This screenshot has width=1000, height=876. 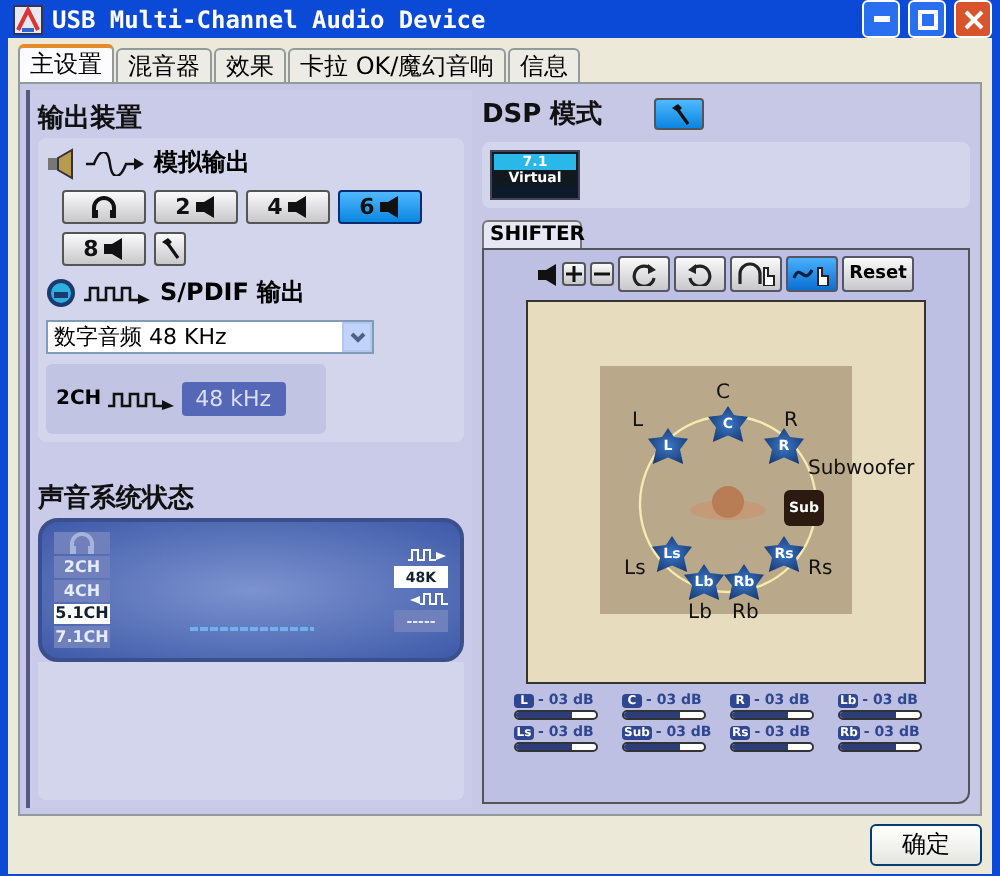 I want to click on speaker-label: Ls, so click(x=635, y=569).